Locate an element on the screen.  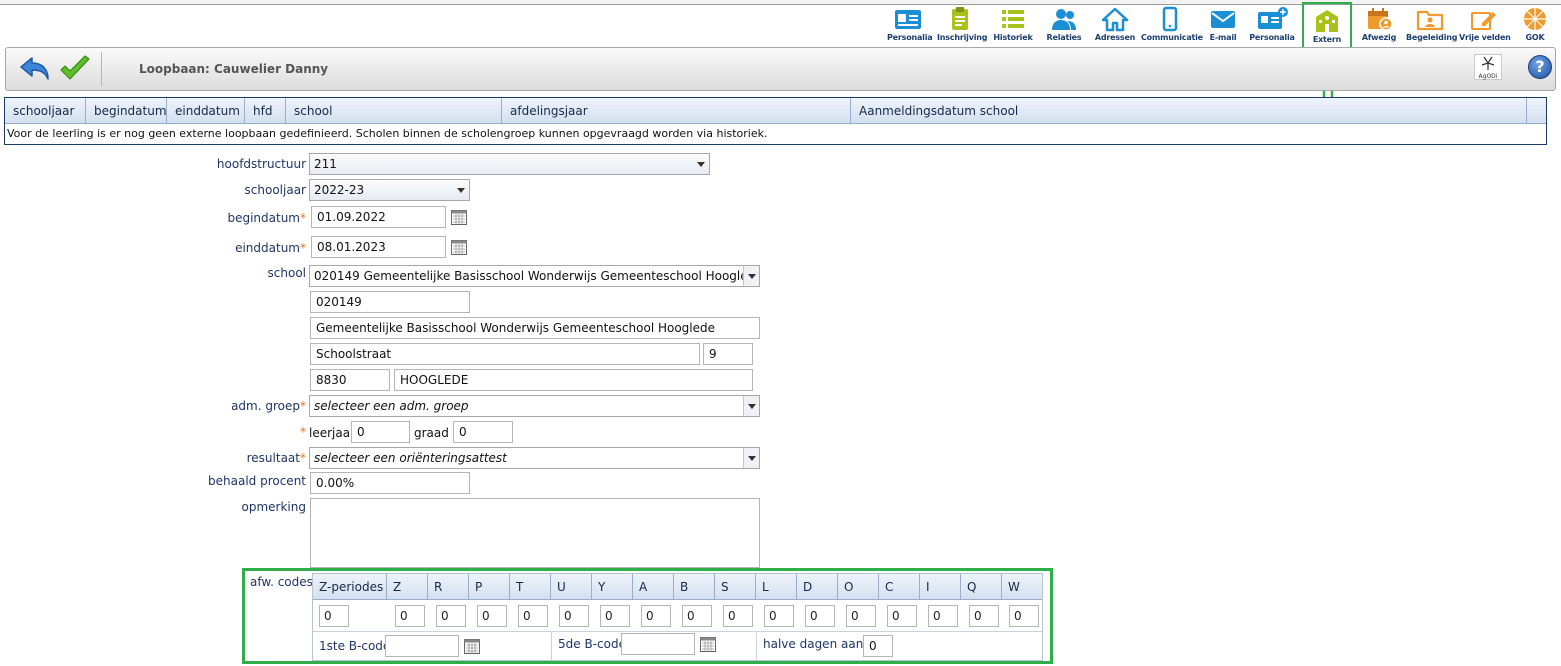
help-button: ? is located at coordinates (1540, 67).